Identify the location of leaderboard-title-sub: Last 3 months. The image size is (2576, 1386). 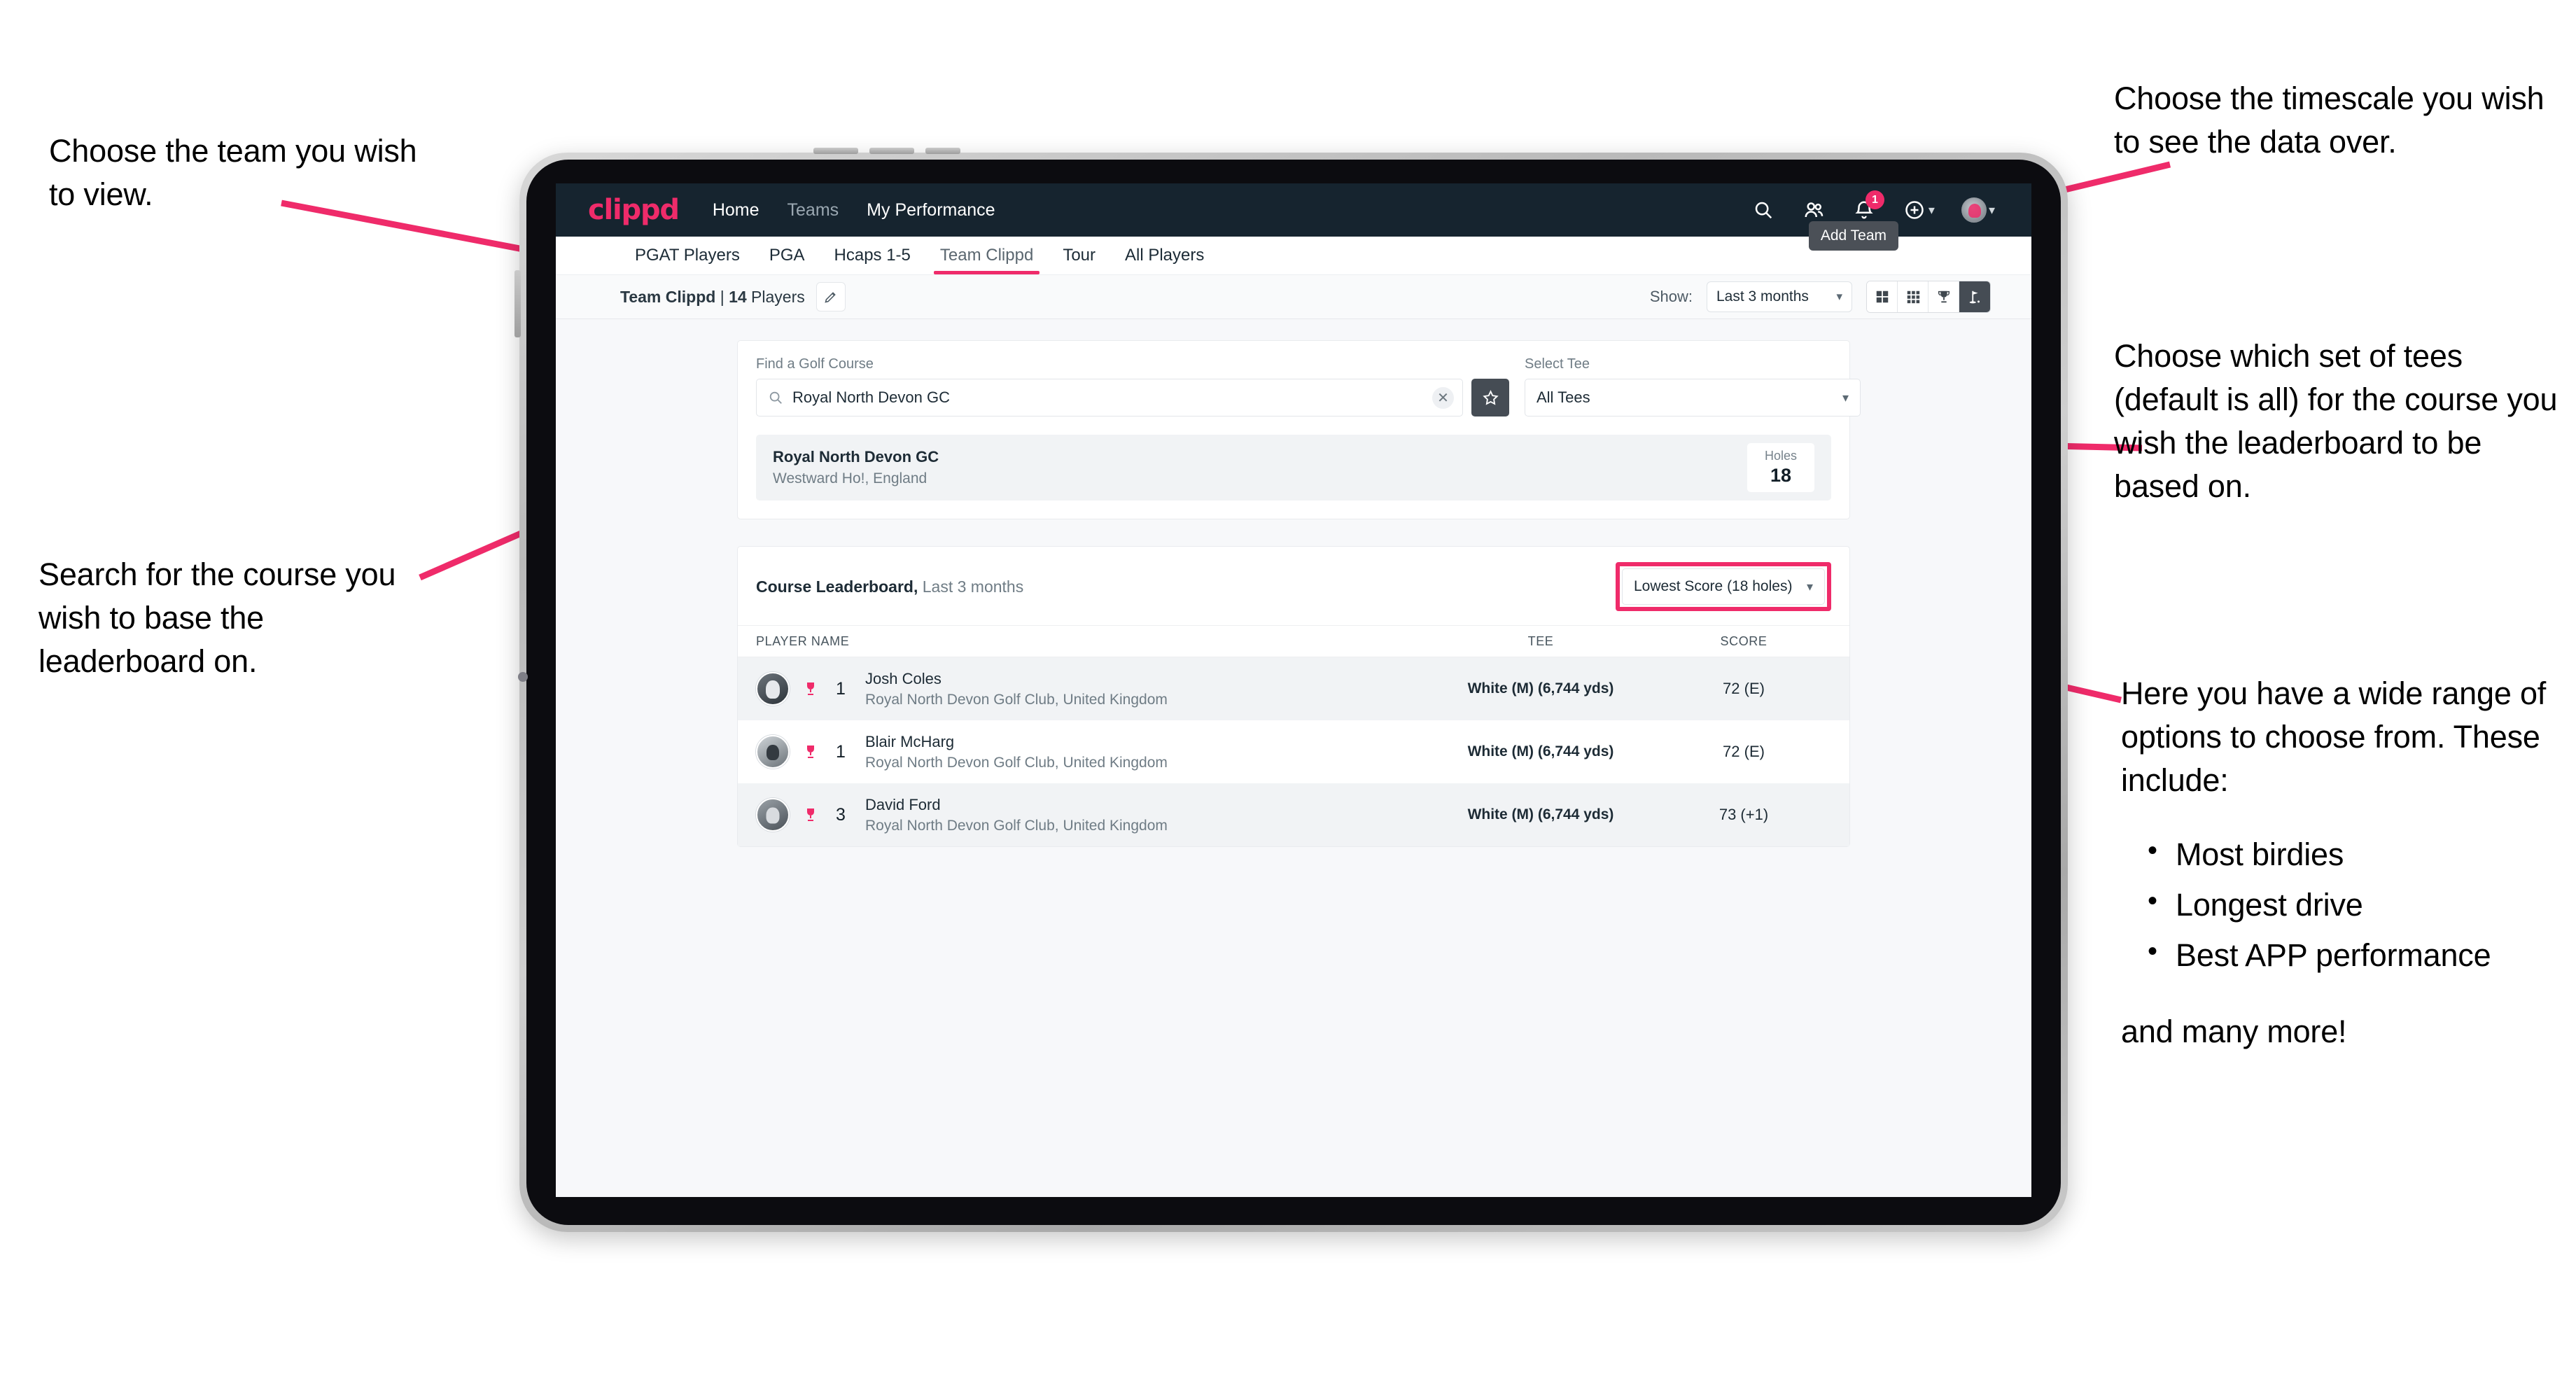
(971, 586).